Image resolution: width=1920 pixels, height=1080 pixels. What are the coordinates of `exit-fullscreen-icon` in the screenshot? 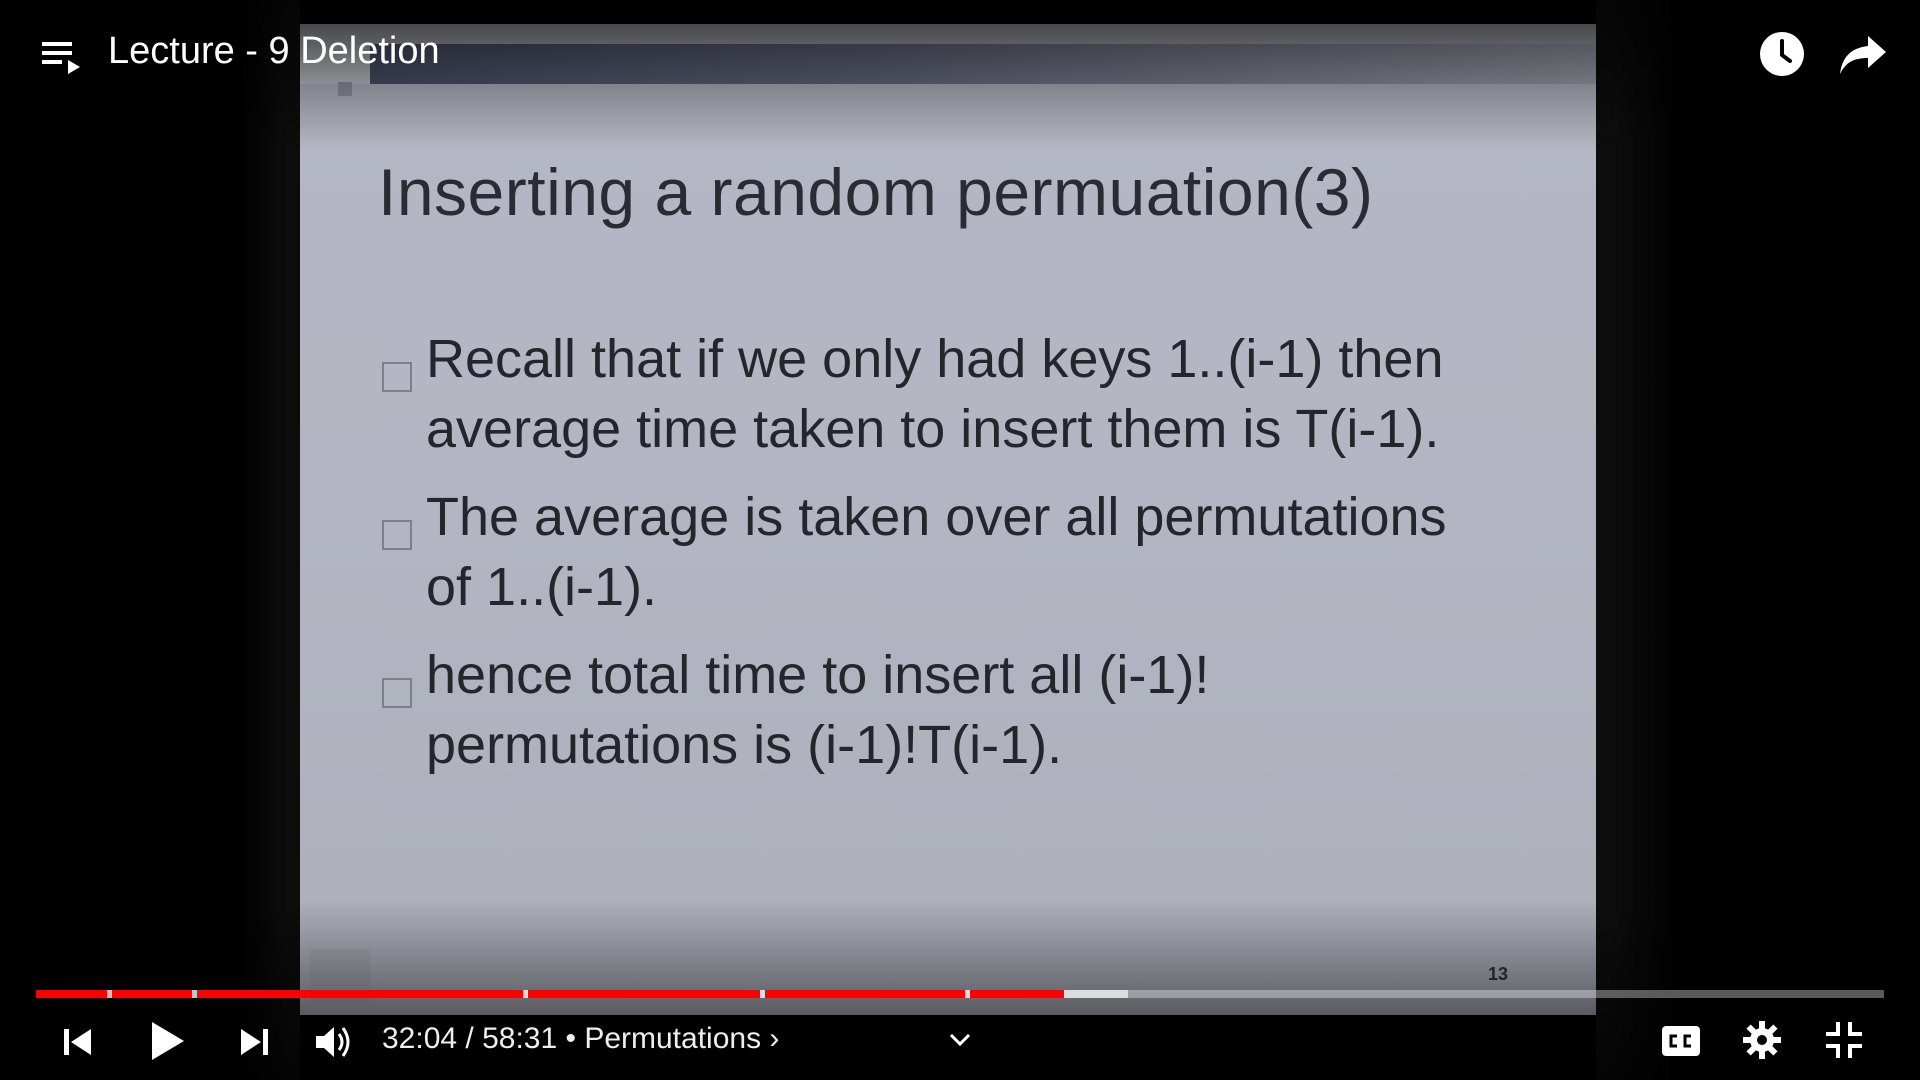 It's located at (1844, 1040).